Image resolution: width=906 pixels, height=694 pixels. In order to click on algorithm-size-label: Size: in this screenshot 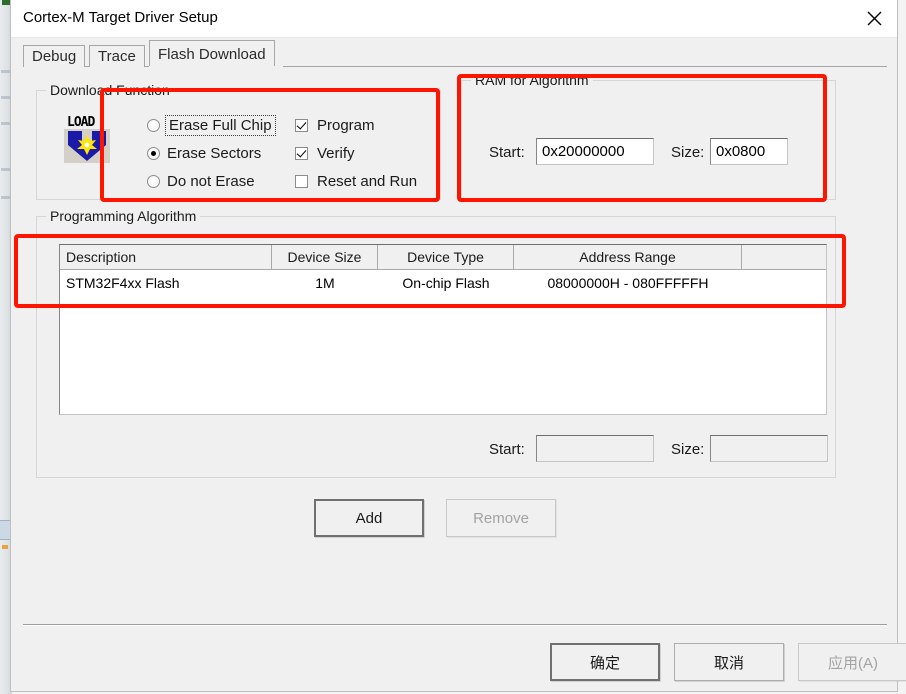, I will do `click(688, 449)`.